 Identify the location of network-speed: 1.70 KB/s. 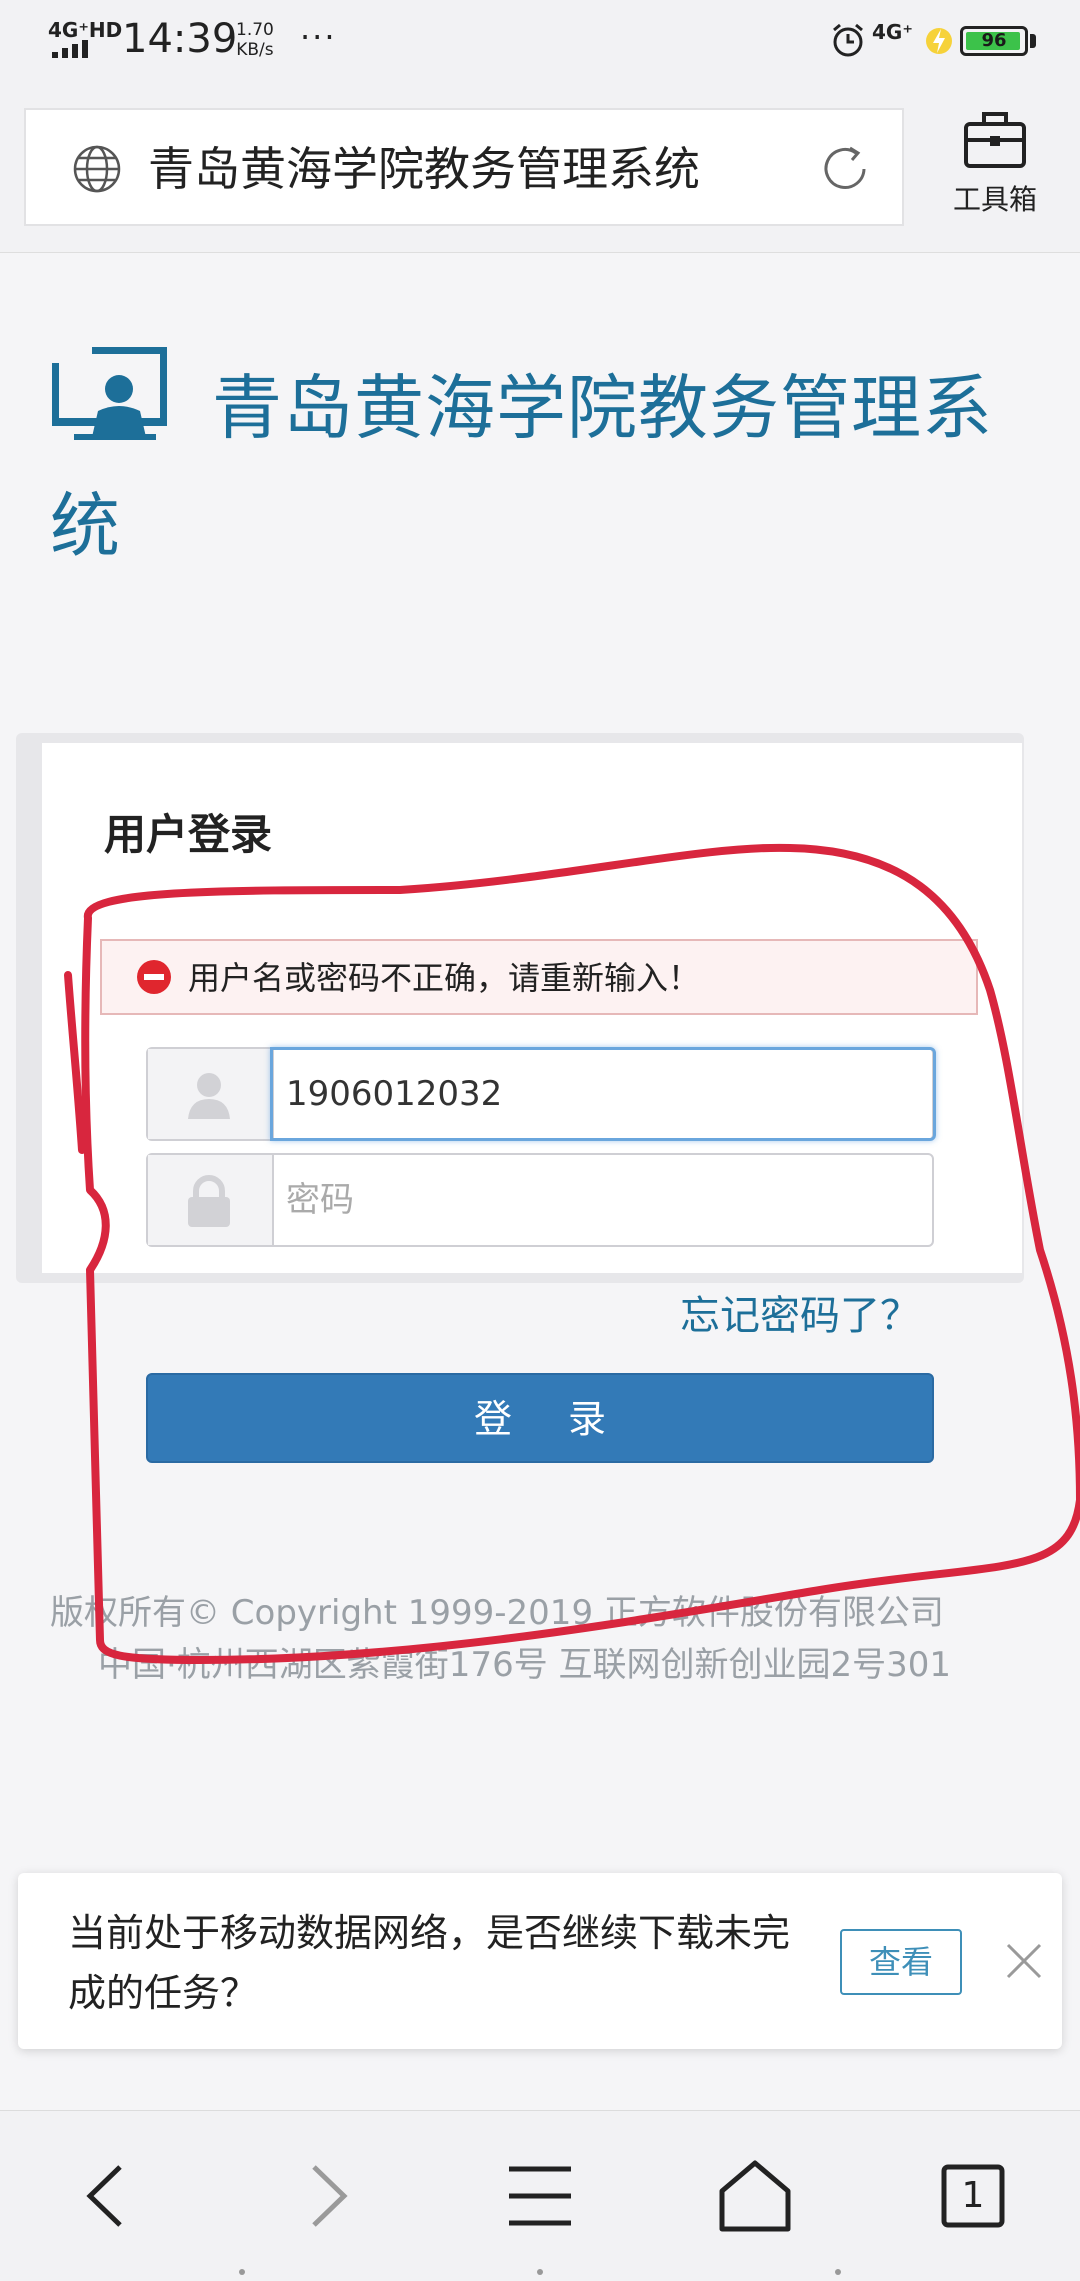
(255, 40).